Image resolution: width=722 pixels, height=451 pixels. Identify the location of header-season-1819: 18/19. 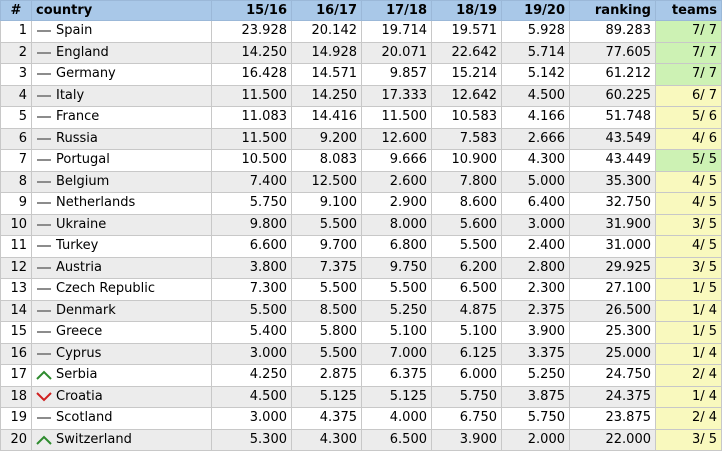
(466, 10).